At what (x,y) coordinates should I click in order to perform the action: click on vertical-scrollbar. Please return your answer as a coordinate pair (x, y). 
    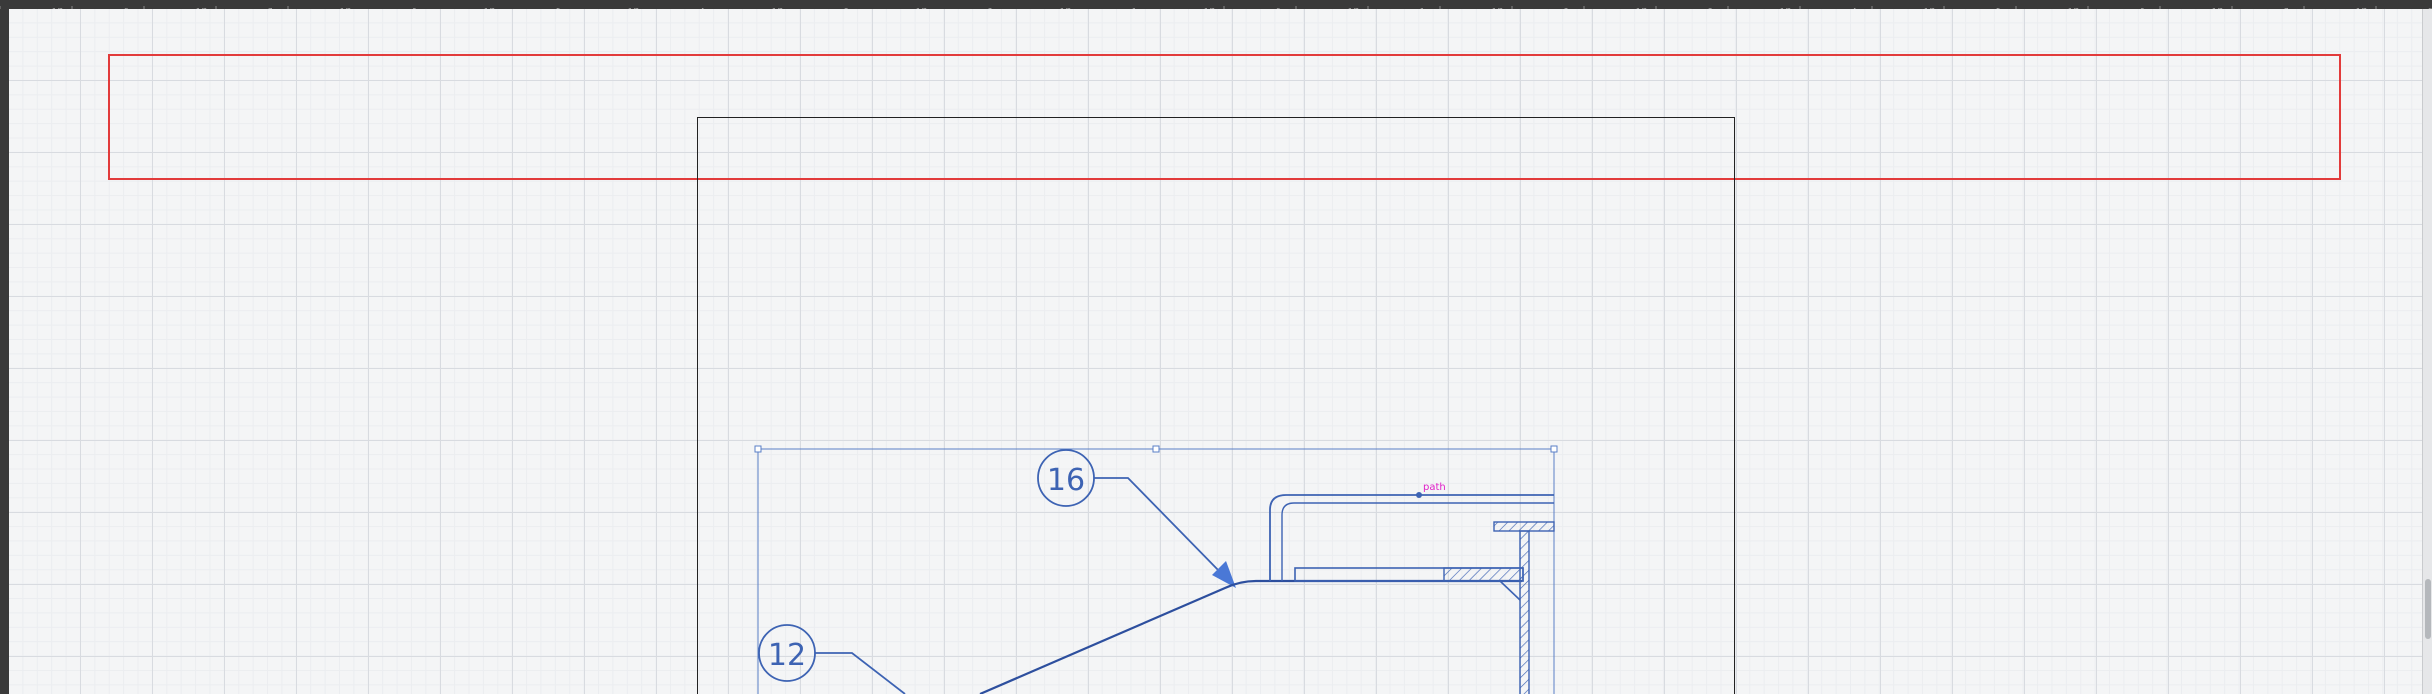
    Looking at the image, I should click on (2427, 351).